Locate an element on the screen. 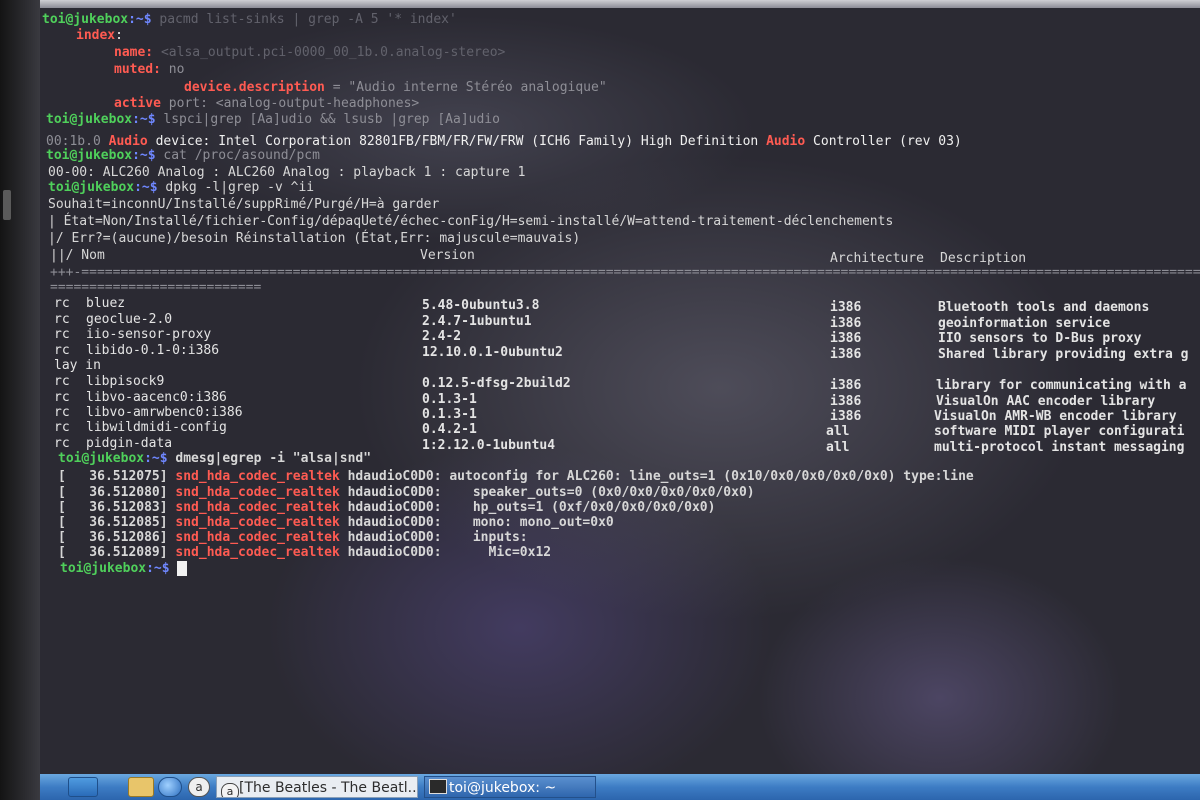 This screenshot has height=800, width=1200. package-description: VisualOn AMR-WB encoder library is located at coordinates (1055, 416).